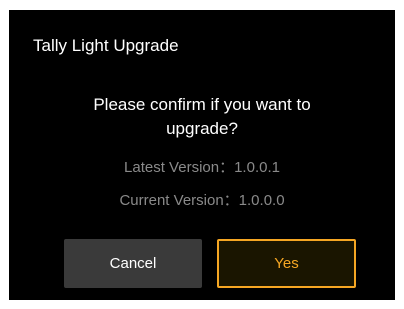 The image size is (404, 309). What do you see at coordinates (257, 167) in the screenshot?
I see `latest-version-value: 1.0.0.1` at bounding box center [257, 167].